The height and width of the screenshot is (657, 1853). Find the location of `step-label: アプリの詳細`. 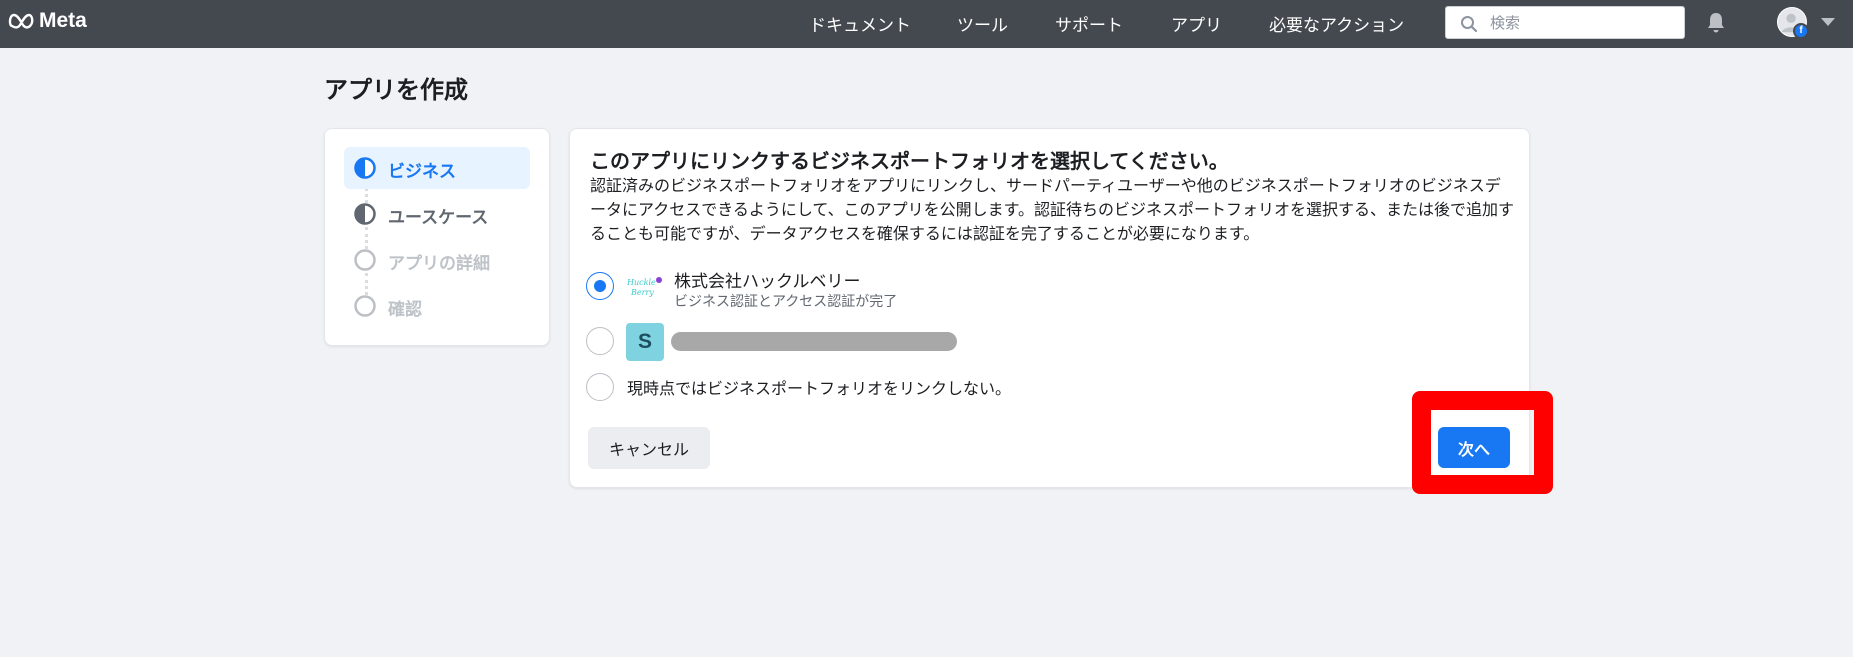

step-label: アプリの詳細 is located at coordinates (439, 264).